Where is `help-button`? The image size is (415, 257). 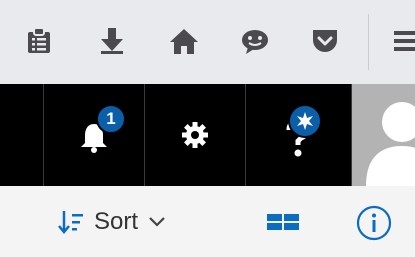
help-button is located at coordinates (298, 135).